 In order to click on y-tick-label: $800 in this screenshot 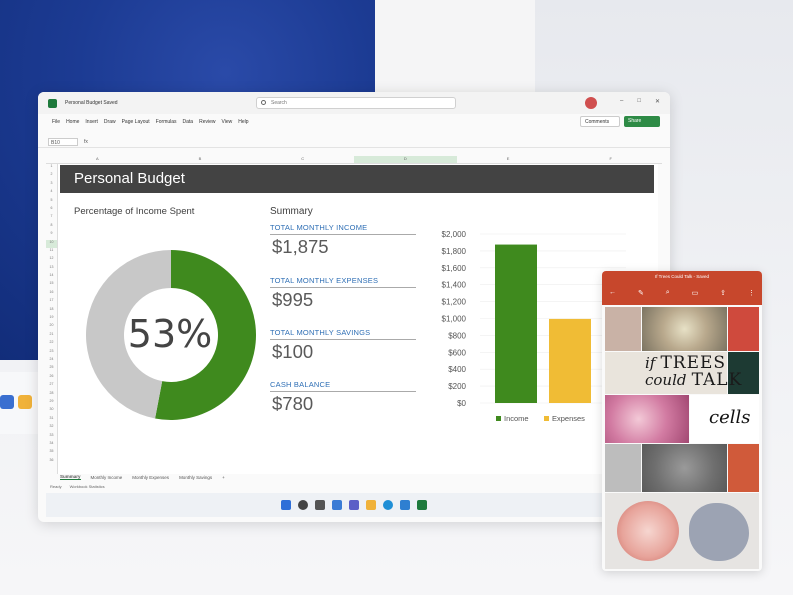, I will do `click(457, 335)`.